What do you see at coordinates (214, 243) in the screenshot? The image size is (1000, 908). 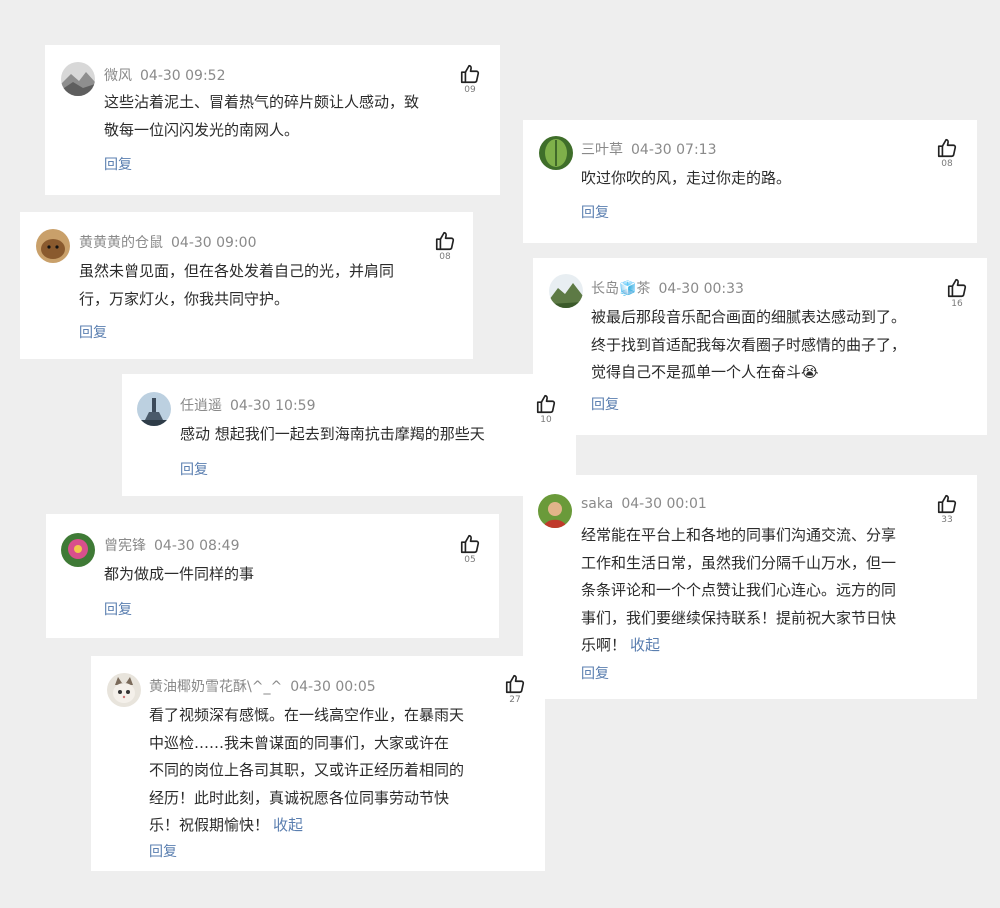 I see `comment-time: 04-30 09:00` at bounding box center [214, 243].